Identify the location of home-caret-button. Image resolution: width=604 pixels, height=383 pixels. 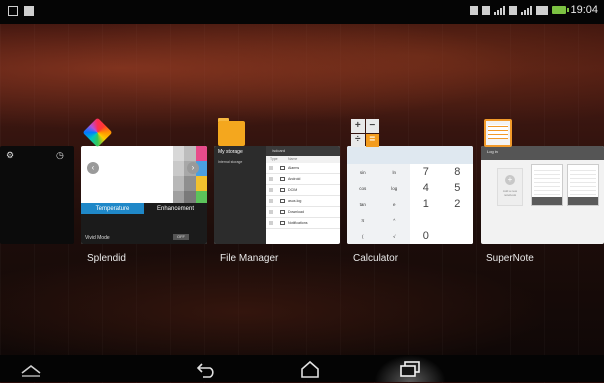
(31, 369).